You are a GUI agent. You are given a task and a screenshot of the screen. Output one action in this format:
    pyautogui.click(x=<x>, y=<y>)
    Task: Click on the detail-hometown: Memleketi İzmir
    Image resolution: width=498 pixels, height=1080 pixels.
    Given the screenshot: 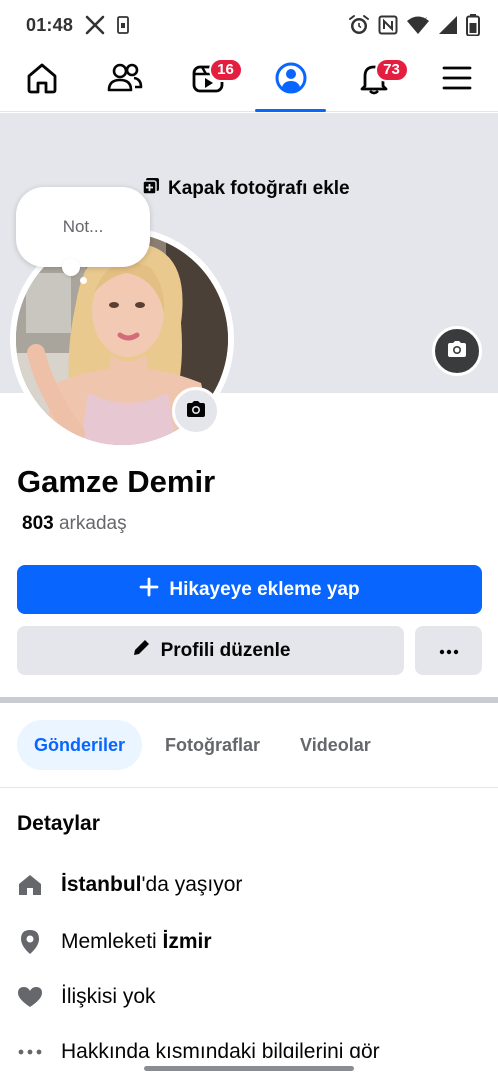 What is the action you would take?
    pyautogui.click(x=114, y=942)
    